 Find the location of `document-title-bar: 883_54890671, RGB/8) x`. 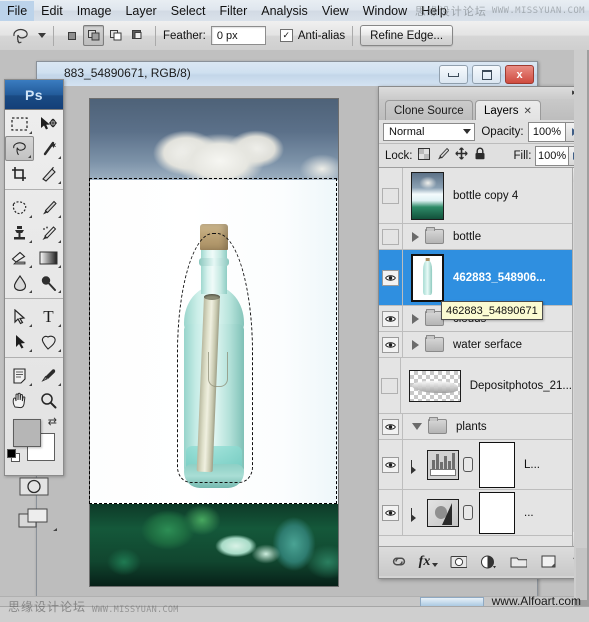

document-title-bar: 883_54890671, RGB/8) x is located at coordinates (287, 74).